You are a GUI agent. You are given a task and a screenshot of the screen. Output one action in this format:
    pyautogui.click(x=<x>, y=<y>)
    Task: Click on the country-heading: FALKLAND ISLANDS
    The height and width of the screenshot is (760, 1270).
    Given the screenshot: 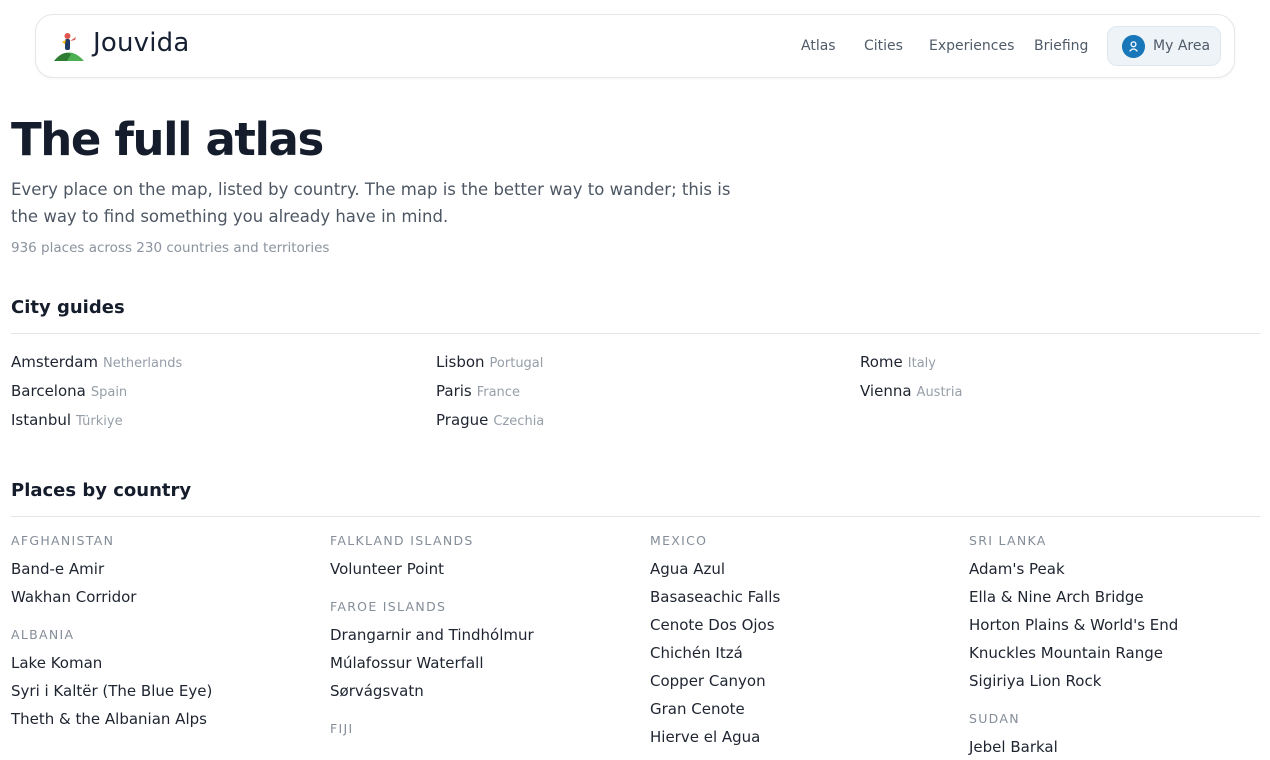 What is the action you would take?
    pyautogui.click(x=402, y=540)
    